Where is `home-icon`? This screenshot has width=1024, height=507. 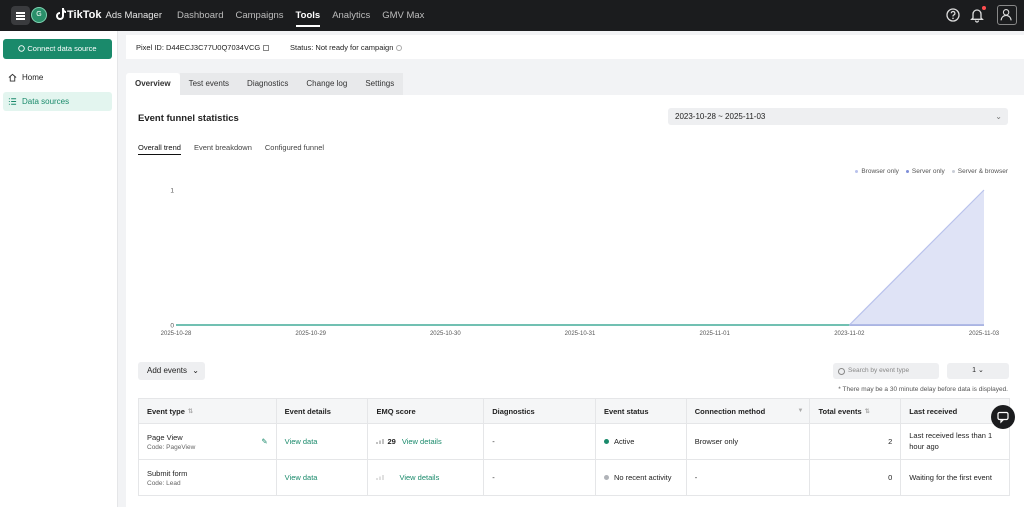
home-icon is located at coordinates (12, 77).